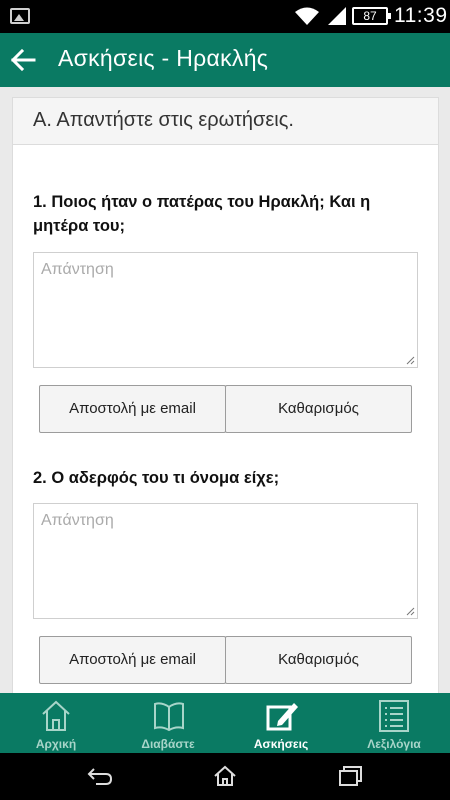 The height and width of the screenshot is (800, 450). Describe the element at coordinates (394, 744) in the screenshot. I see `nav-label-vocabulary: Λεξιλόγια` at that location.